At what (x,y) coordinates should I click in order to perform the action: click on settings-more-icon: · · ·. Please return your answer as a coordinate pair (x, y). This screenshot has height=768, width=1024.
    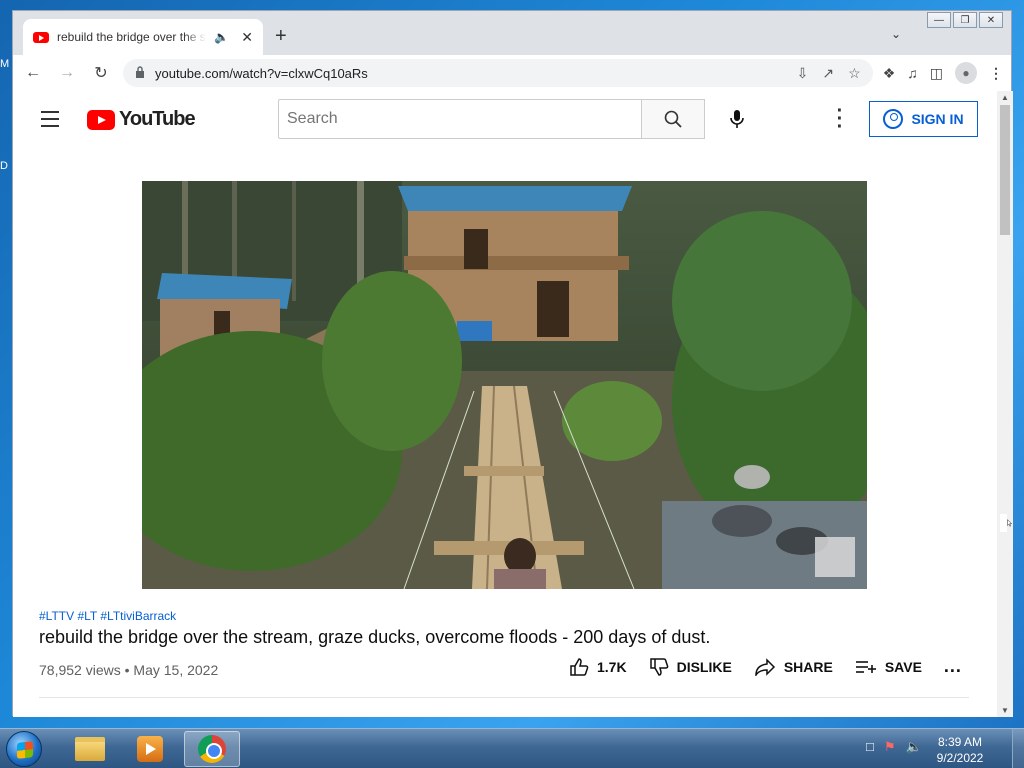
    Looking at the image, I should click on (840, 119).